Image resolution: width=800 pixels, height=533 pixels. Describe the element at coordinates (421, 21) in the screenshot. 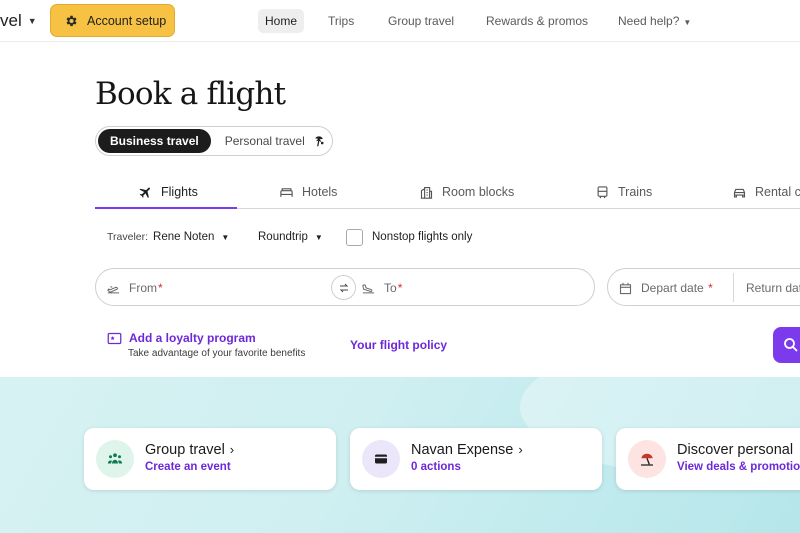

I see `nav-group-travel: Group travel` at that location.